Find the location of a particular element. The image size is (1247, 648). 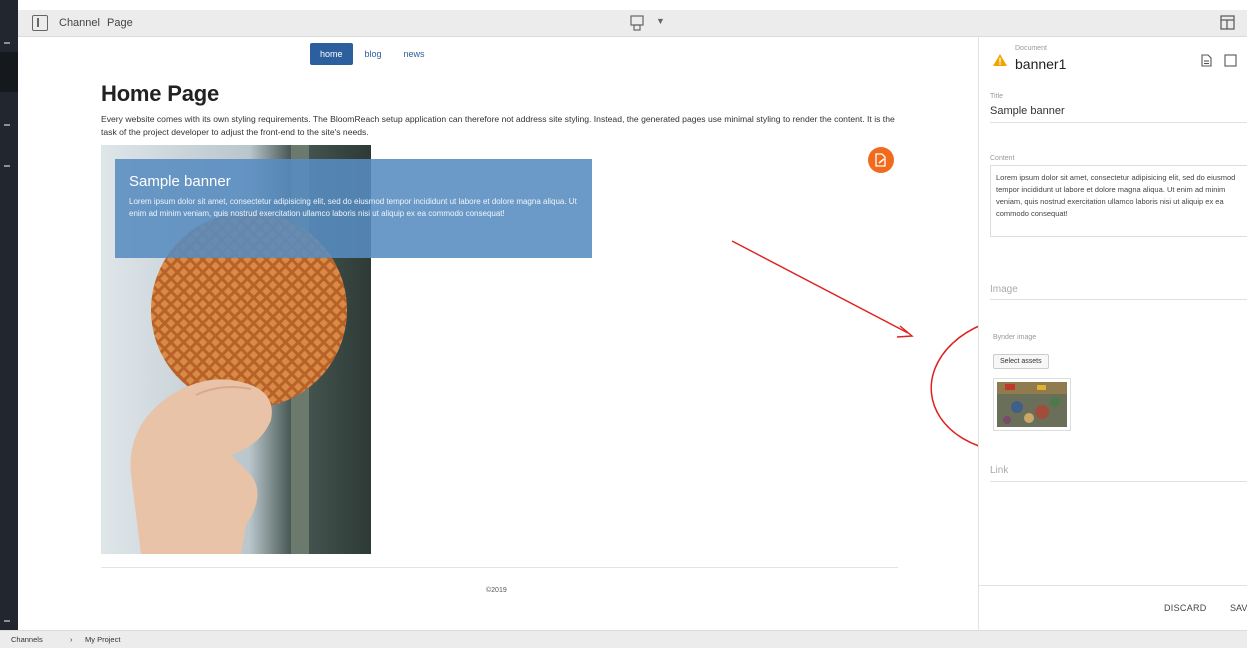

footer-divider is located at coordinates (499, 567).